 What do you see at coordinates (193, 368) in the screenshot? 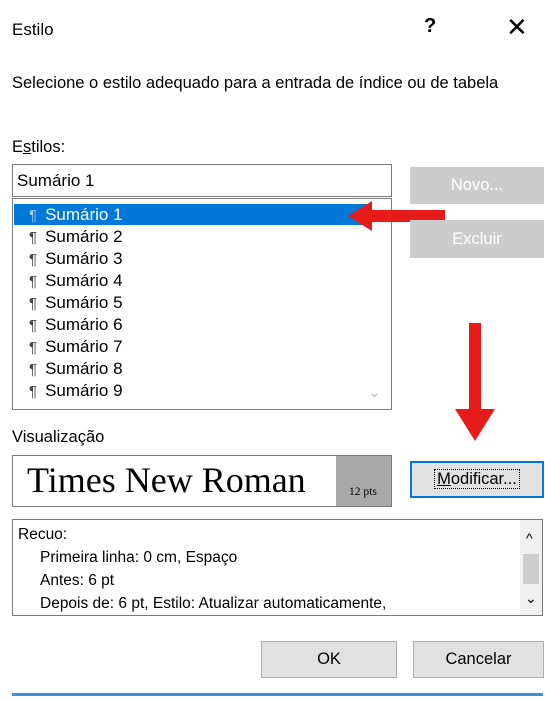
I see `list-item: ¶ Sumário 8` at bounding box center [193, 368].